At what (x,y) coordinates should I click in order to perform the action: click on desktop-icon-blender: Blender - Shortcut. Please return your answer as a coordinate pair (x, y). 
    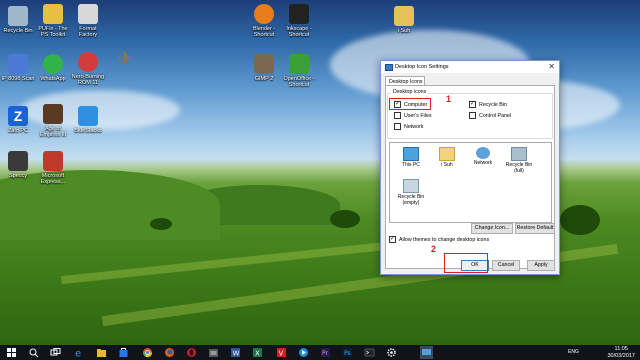
    Looking at the image, I should click on (264, 21).